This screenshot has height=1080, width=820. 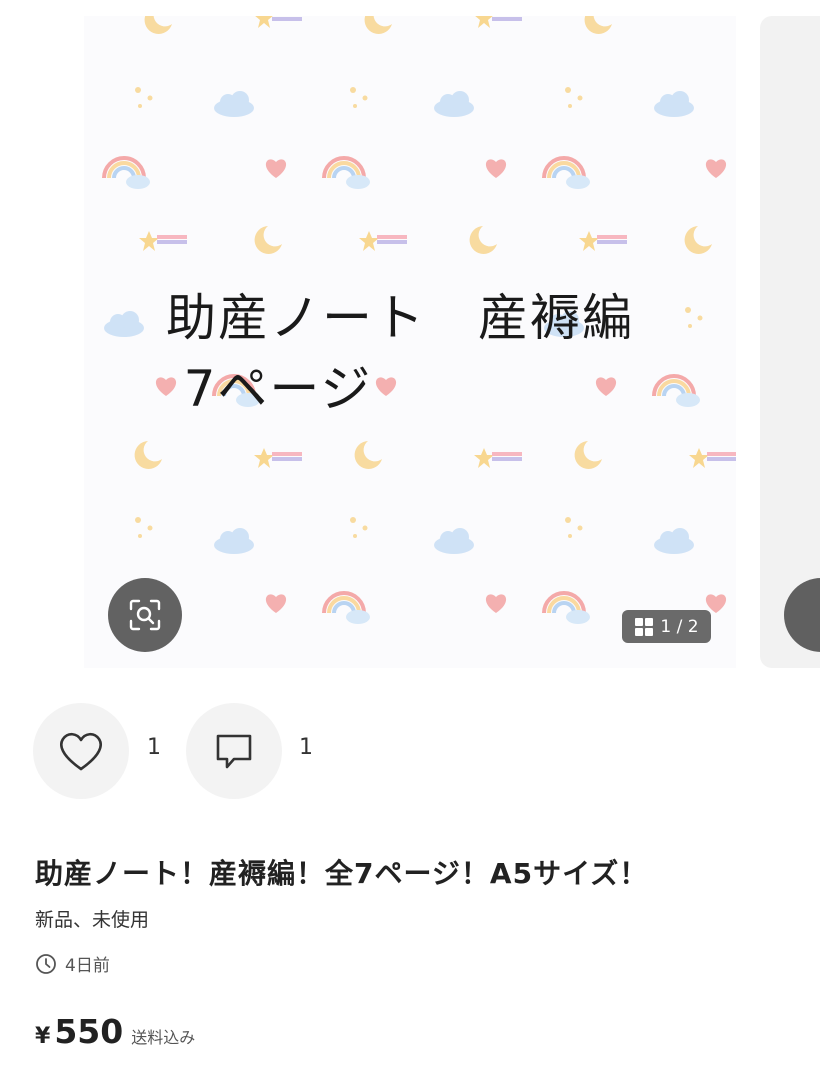 What do you see at coordinates (154, 747) in the screenshot?
I see `like-count: 1` at bounding box center [154, 747].